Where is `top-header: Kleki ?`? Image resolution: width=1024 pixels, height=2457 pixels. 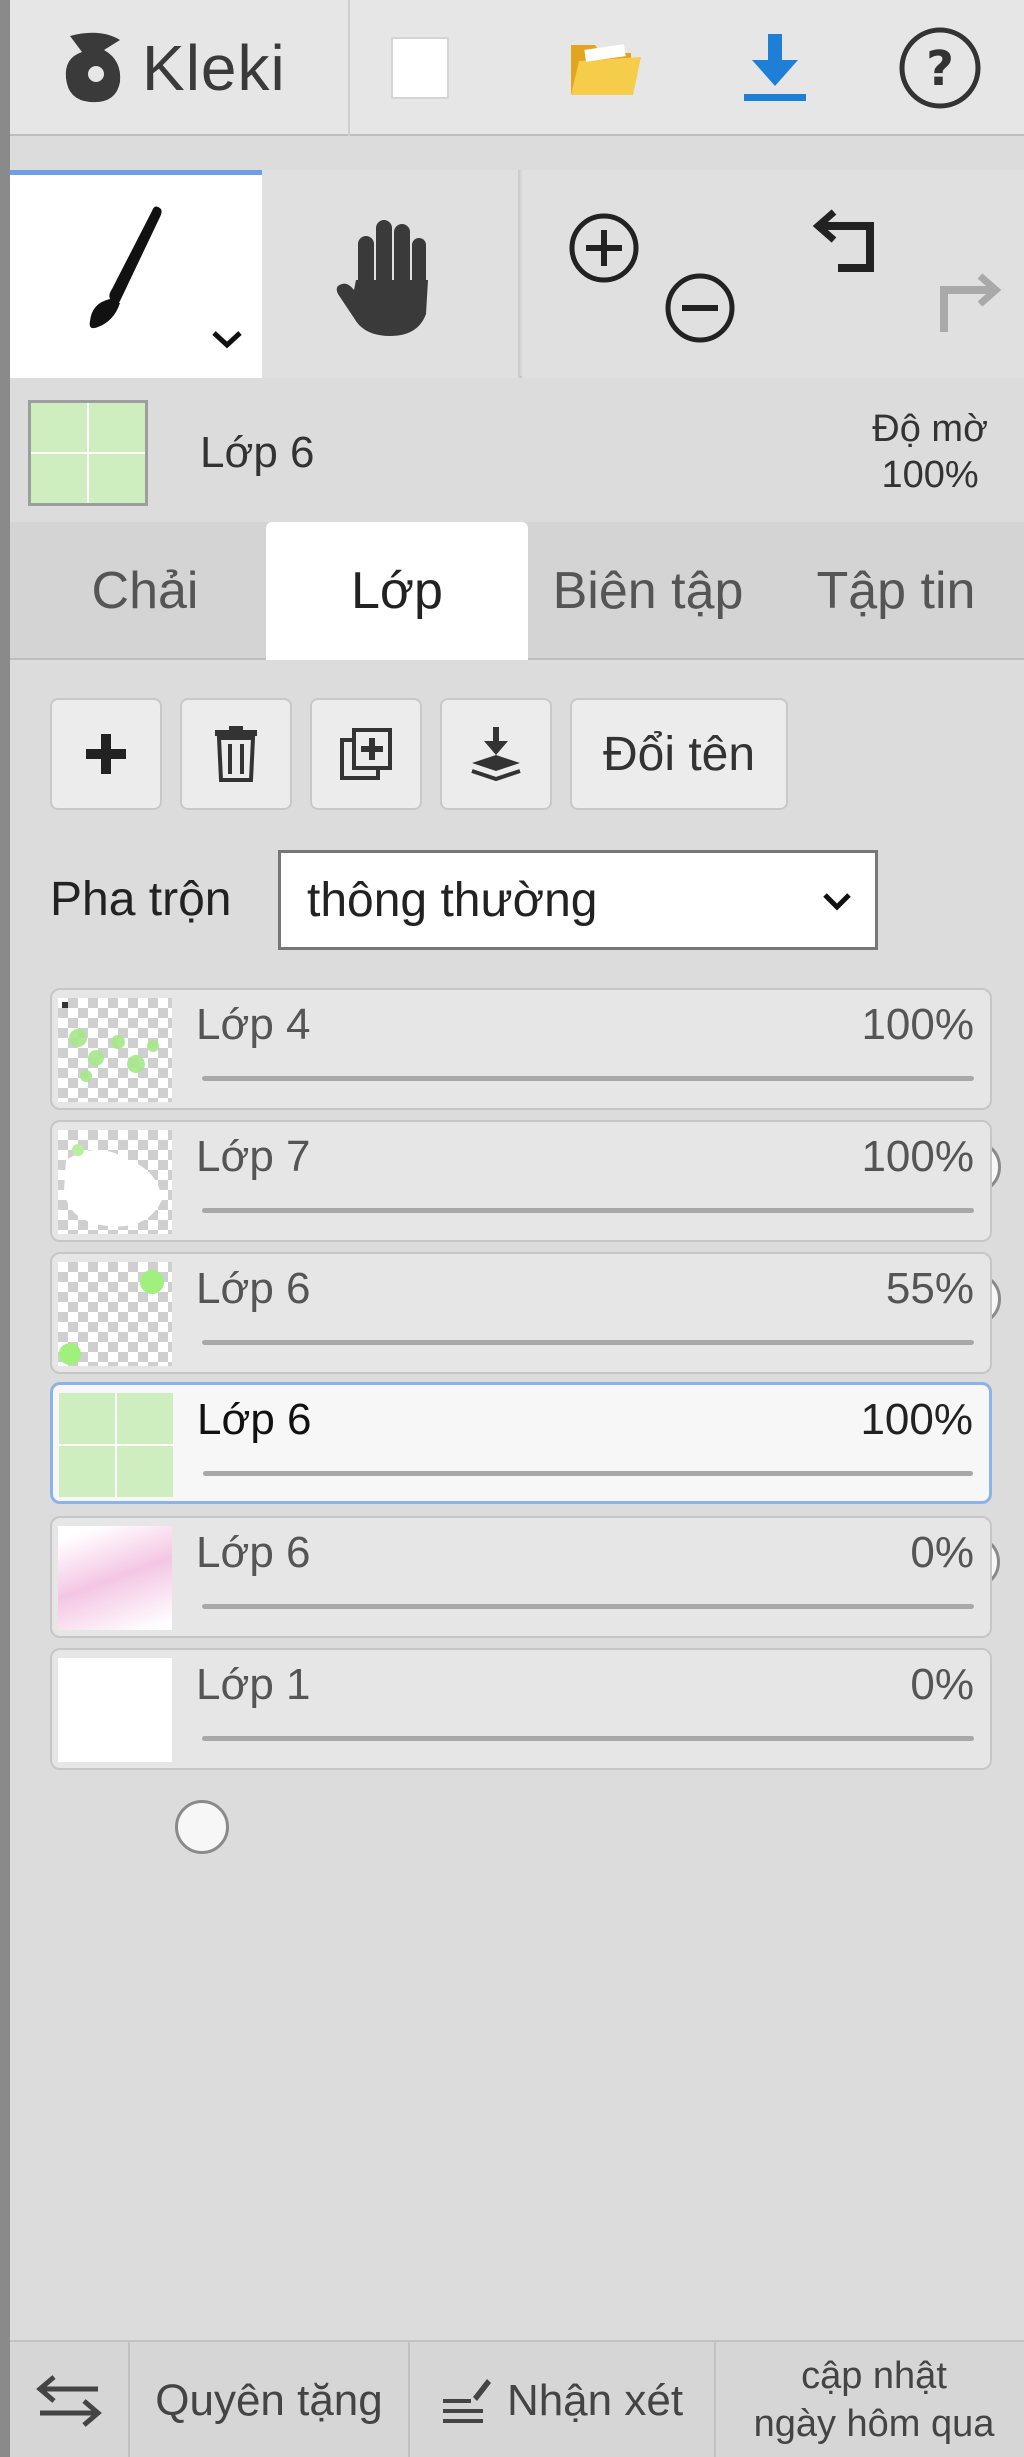
top-header: Kleki ? is located at coordinates (517, 68).